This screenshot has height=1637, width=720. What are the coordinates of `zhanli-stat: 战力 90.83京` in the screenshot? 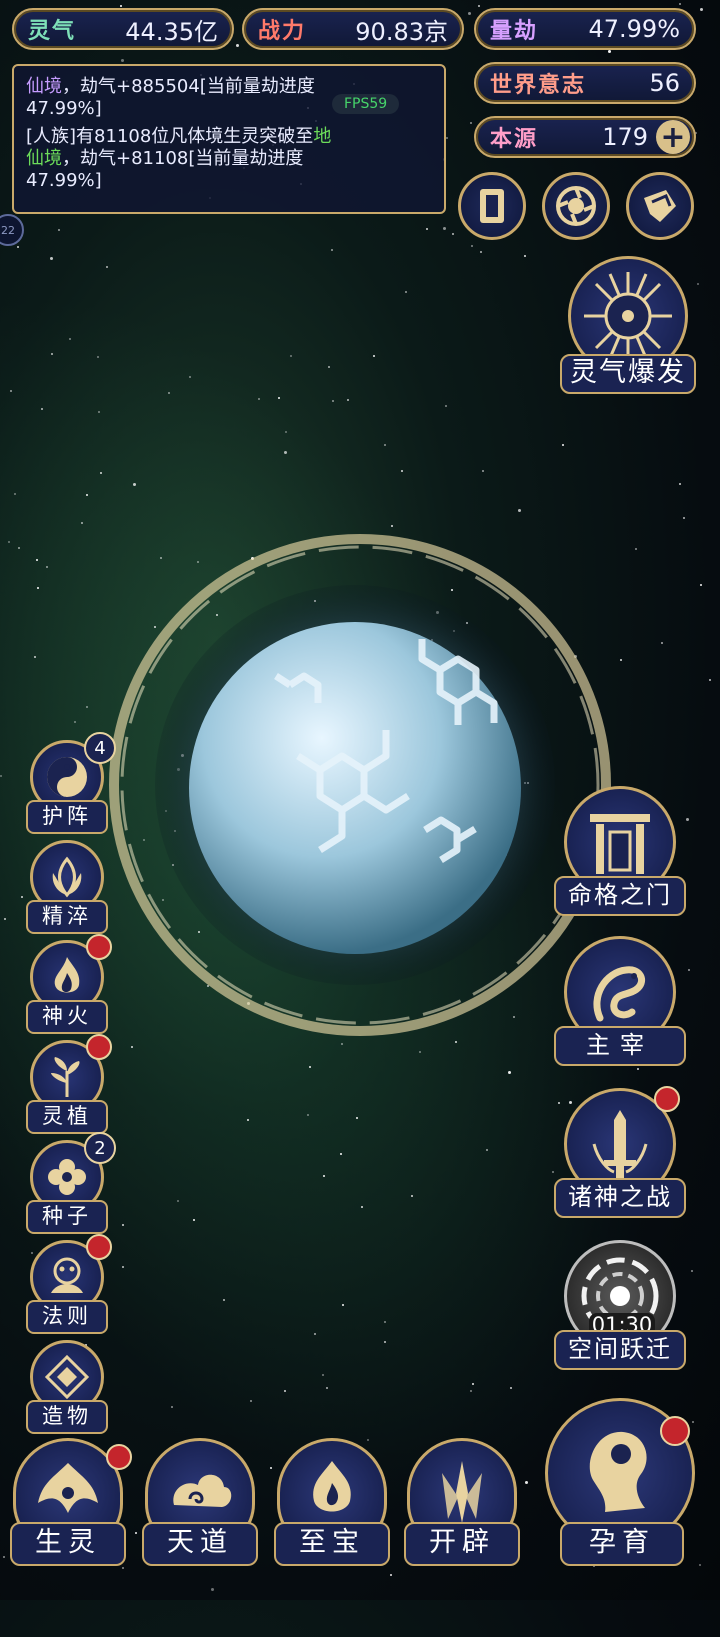 It's located at (353, 29).